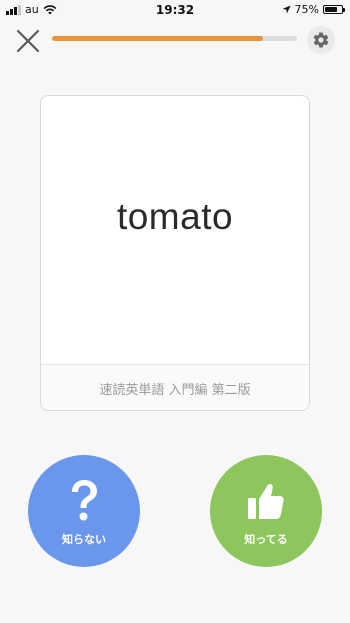  What do you see at coordinates (266, 501) in the screenshot?
I see `thumbs-up-icon` at bounding box center [266, 501].